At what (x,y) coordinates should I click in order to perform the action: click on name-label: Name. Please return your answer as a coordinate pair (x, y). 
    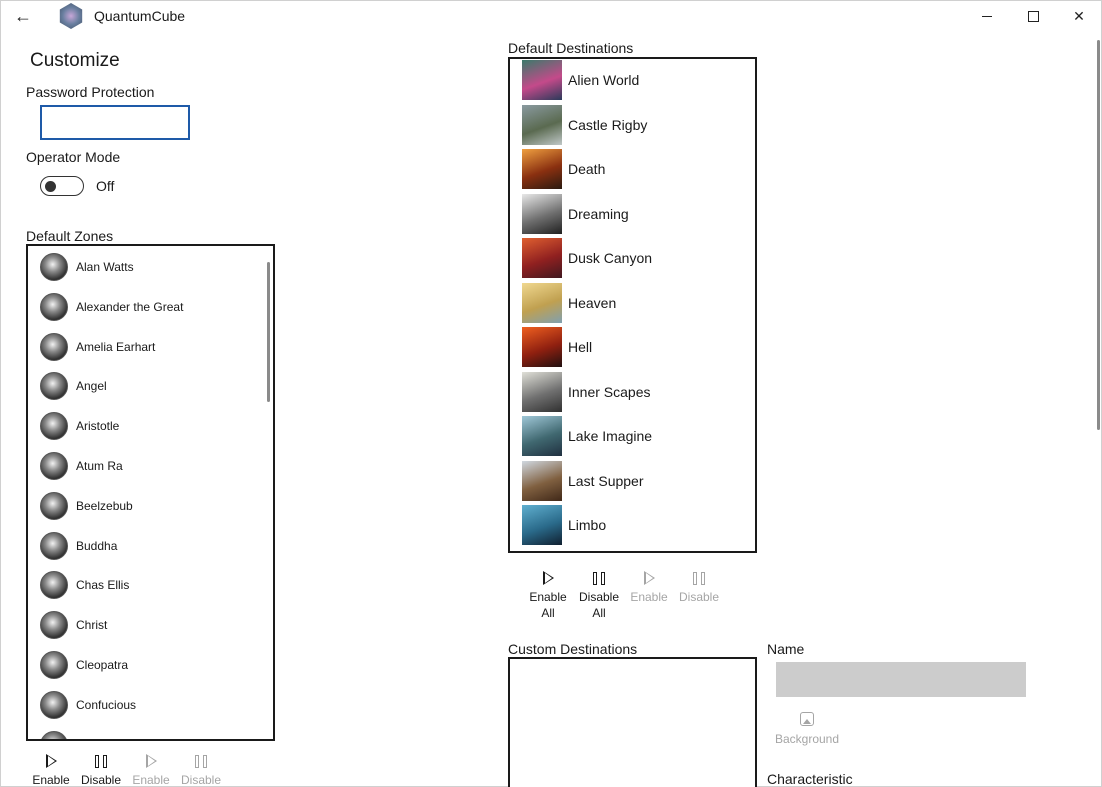
    Looking at the image, I should click on (786, 649).